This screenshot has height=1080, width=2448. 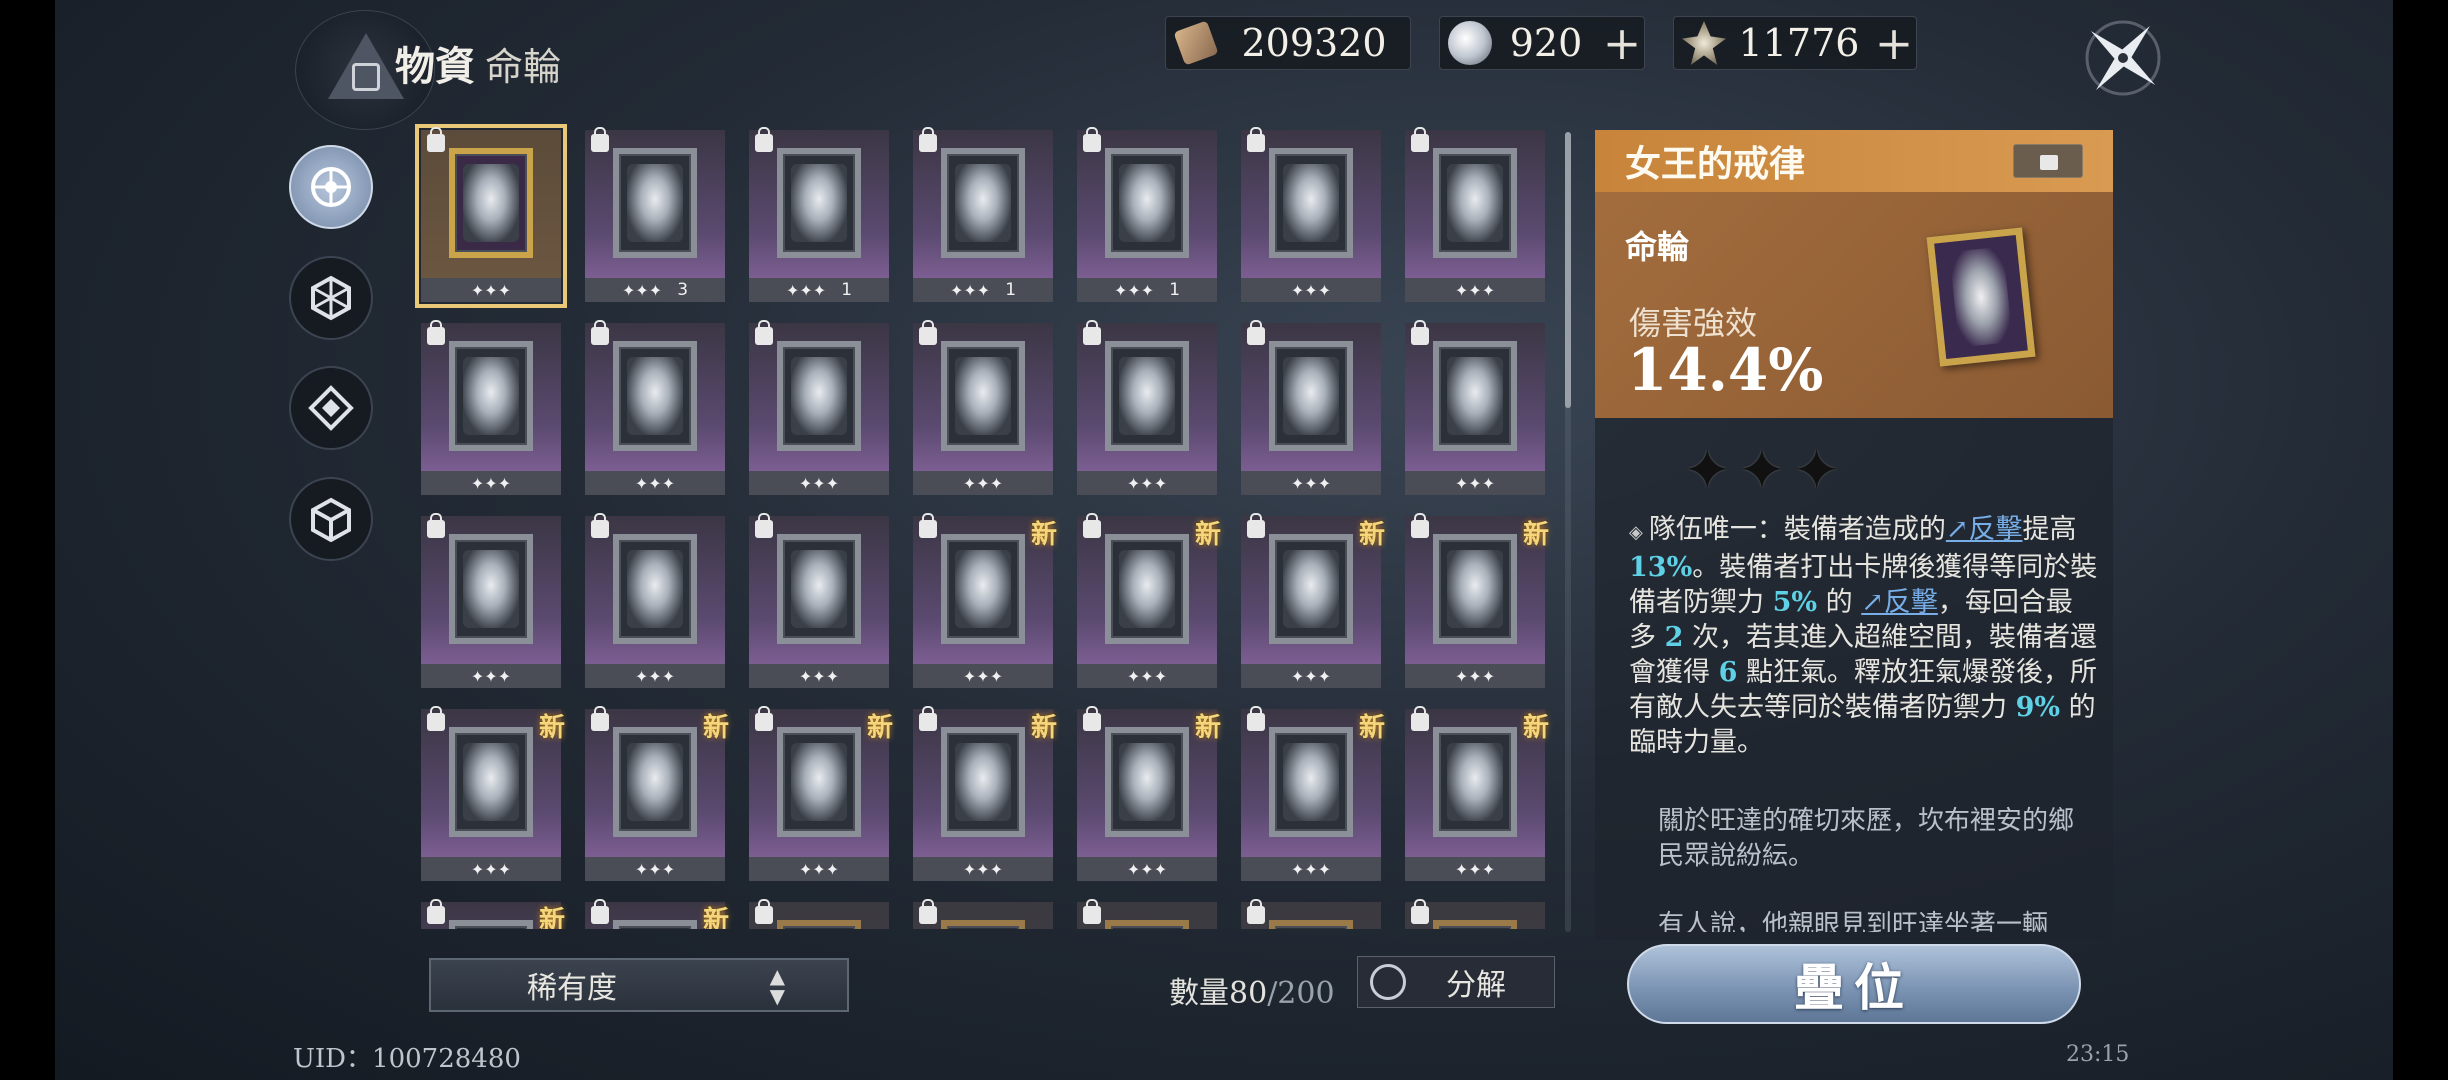 I want to click on add-shards-button: +, so click(x=1894, y=43).